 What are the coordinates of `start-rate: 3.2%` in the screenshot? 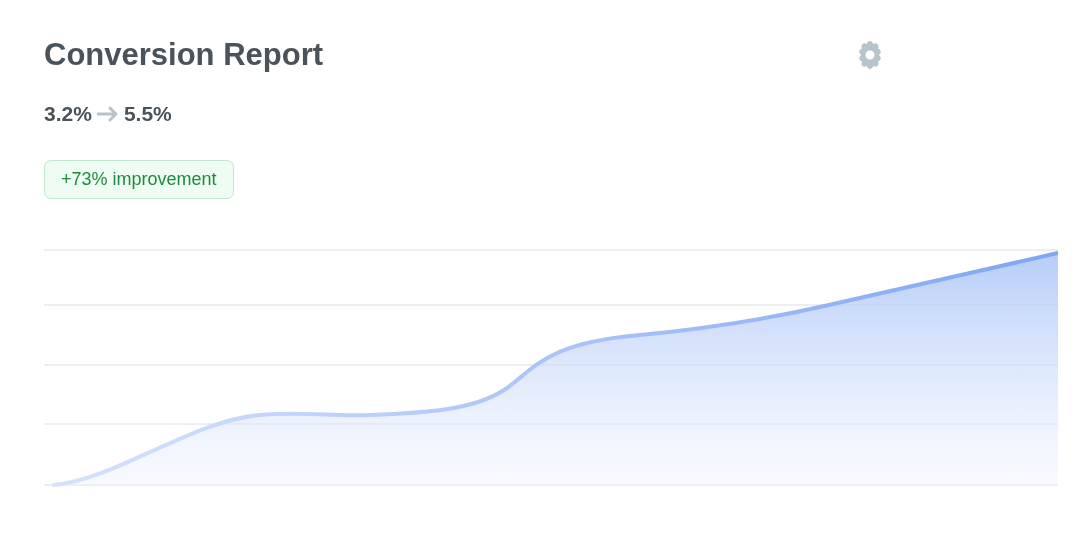 It's located at (68, 114).